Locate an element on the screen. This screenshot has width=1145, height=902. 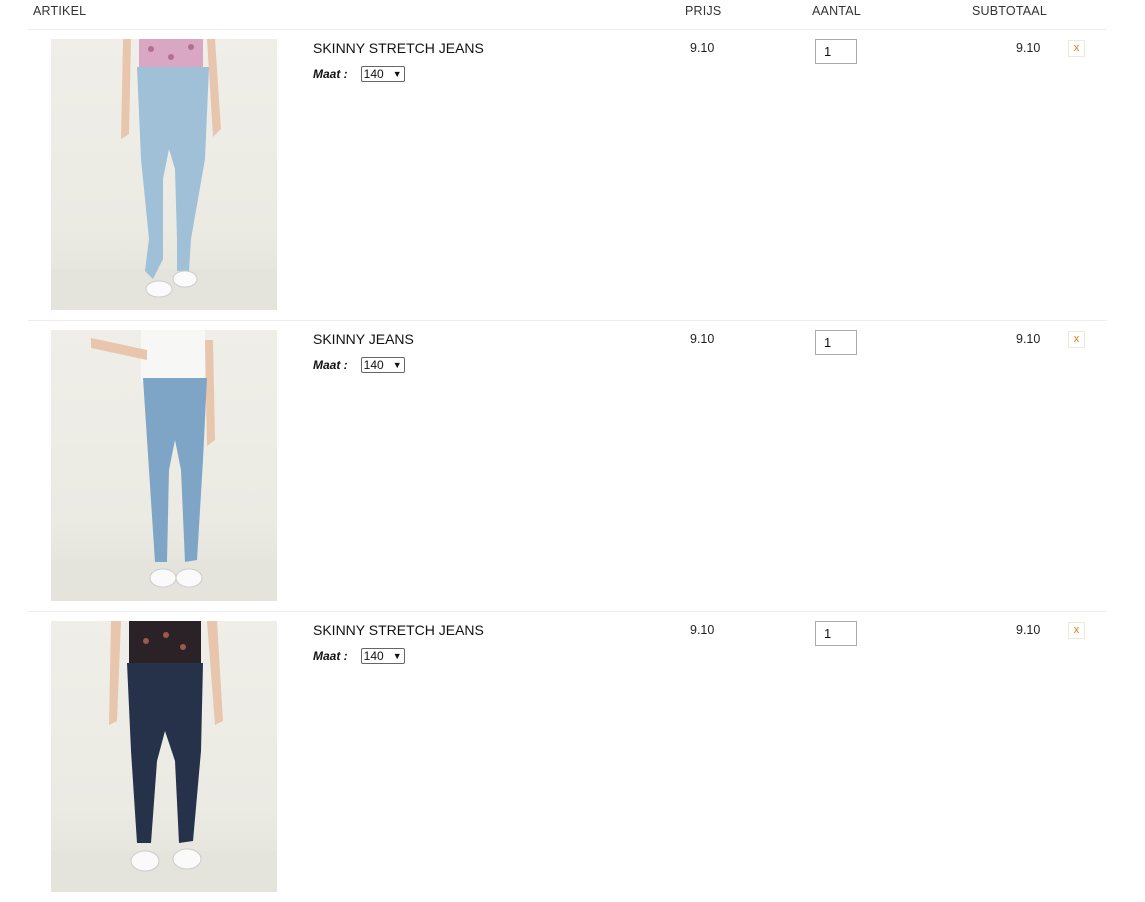
header-subtotaal: SUBTOTAAL is located at coordinates (1009, 11).